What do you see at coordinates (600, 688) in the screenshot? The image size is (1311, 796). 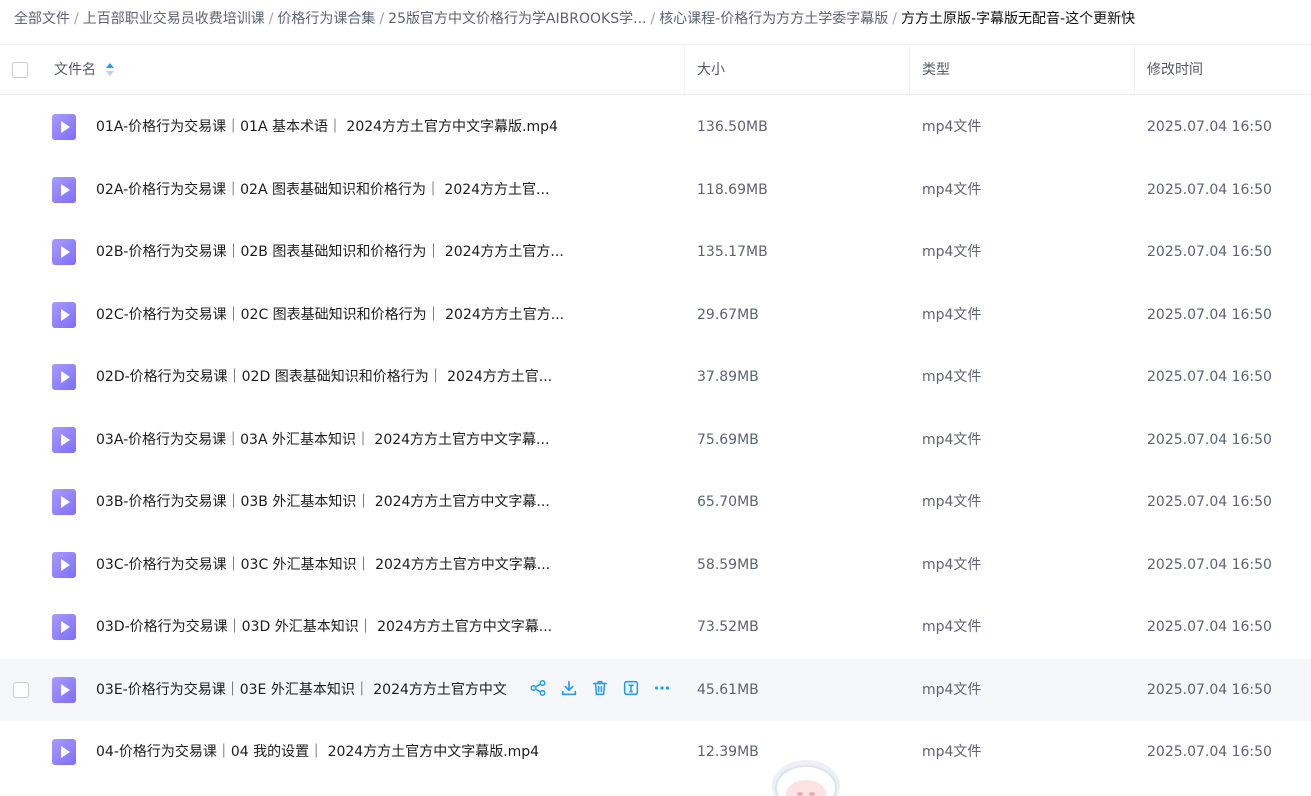 I see `delete-icon` at bounding box center [600, 688].